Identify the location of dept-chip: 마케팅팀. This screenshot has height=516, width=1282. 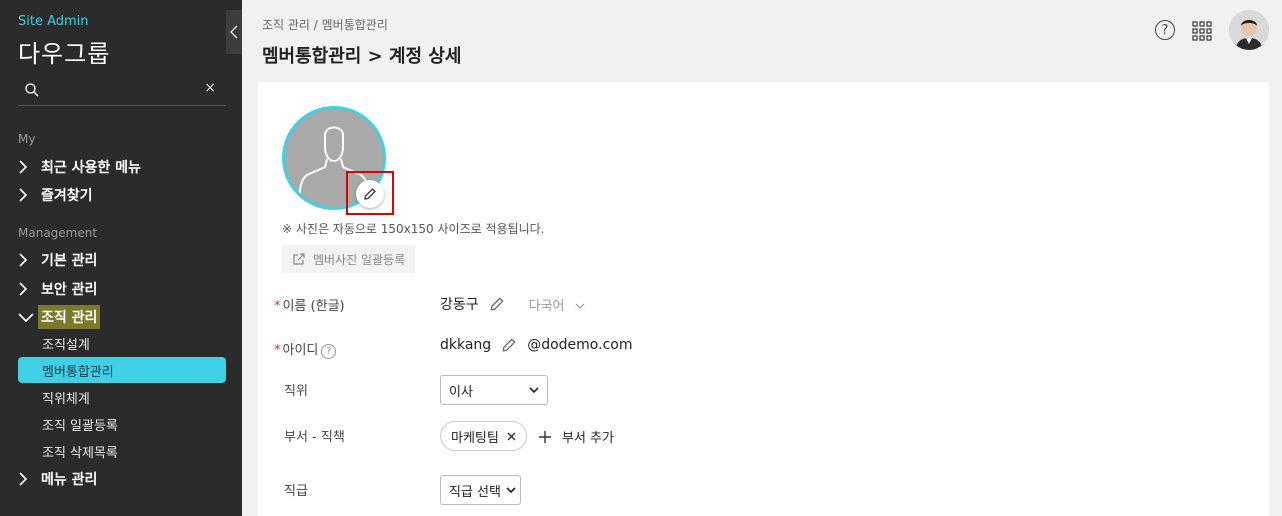
(483, 436).